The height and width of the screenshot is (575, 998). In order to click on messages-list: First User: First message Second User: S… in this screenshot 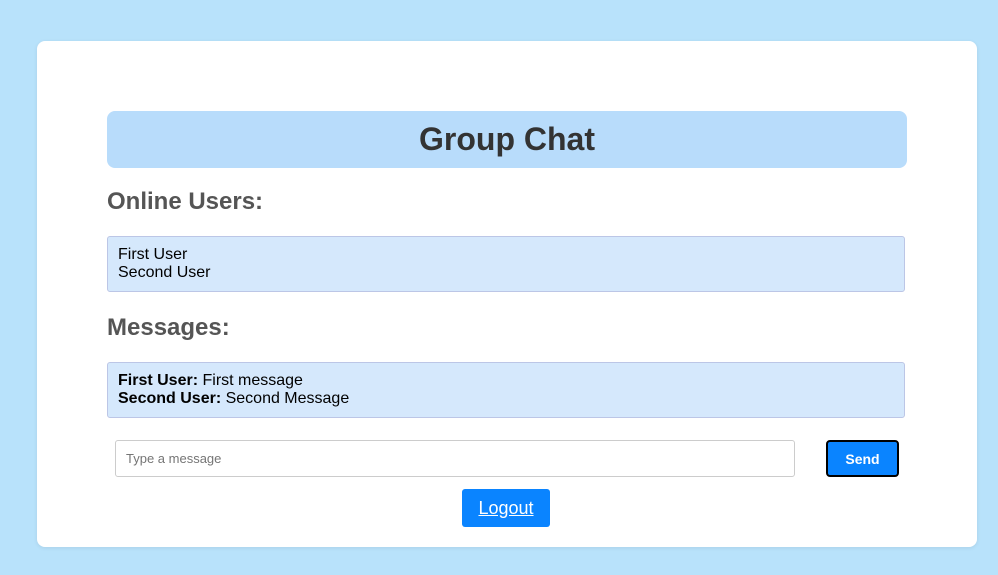, I will do `click(506, 390)`.